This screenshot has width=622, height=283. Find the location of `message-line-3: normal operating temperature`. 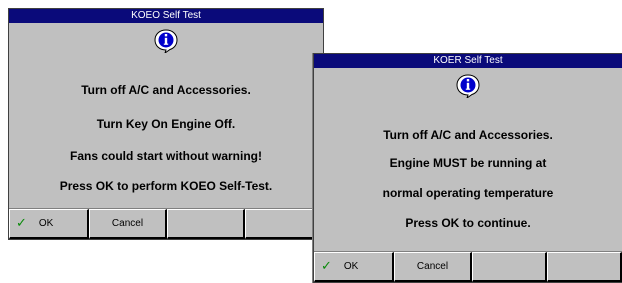

message-line-3: normal operating temperature is located at coordinates (468, 193).